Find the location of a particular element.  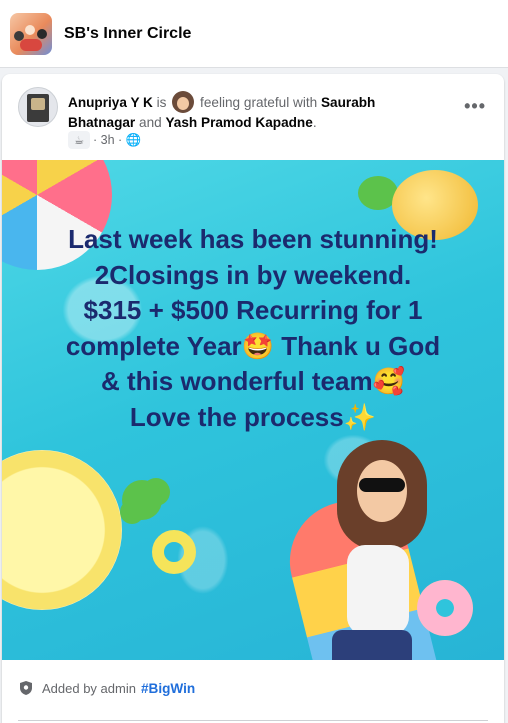

image-text-line-4: complete Year🤩 Thank u God is located at coordinates (253, 345).